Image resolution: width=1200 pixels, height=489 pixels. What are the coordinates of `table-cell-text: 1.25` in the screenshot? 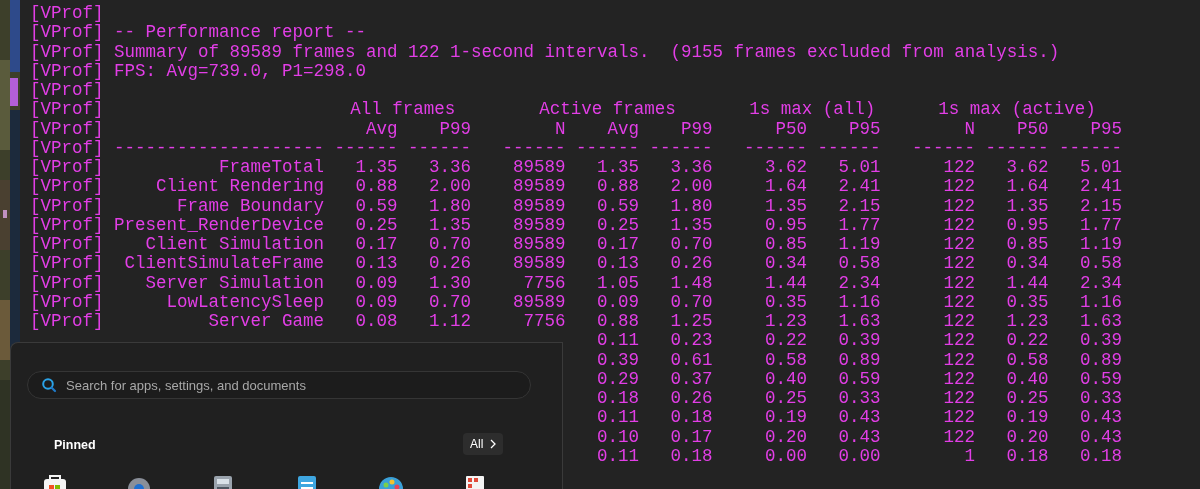 It's located at (691, 322).